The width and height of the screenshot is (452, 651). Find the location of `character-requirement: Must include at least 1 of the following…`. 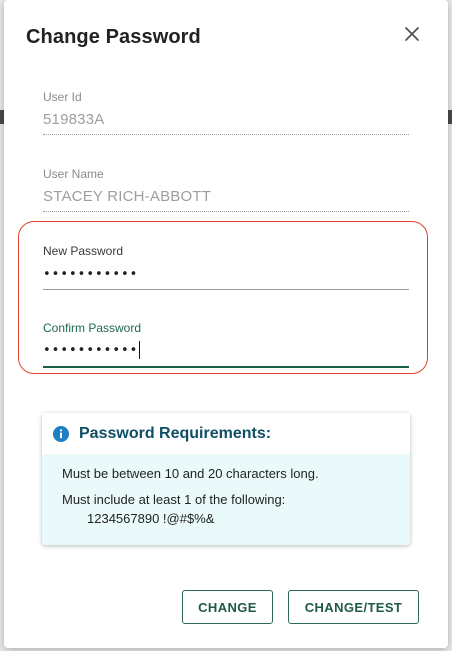

character-requirement: Must include at least 1 of the following… is located at coordinates (174, 499).